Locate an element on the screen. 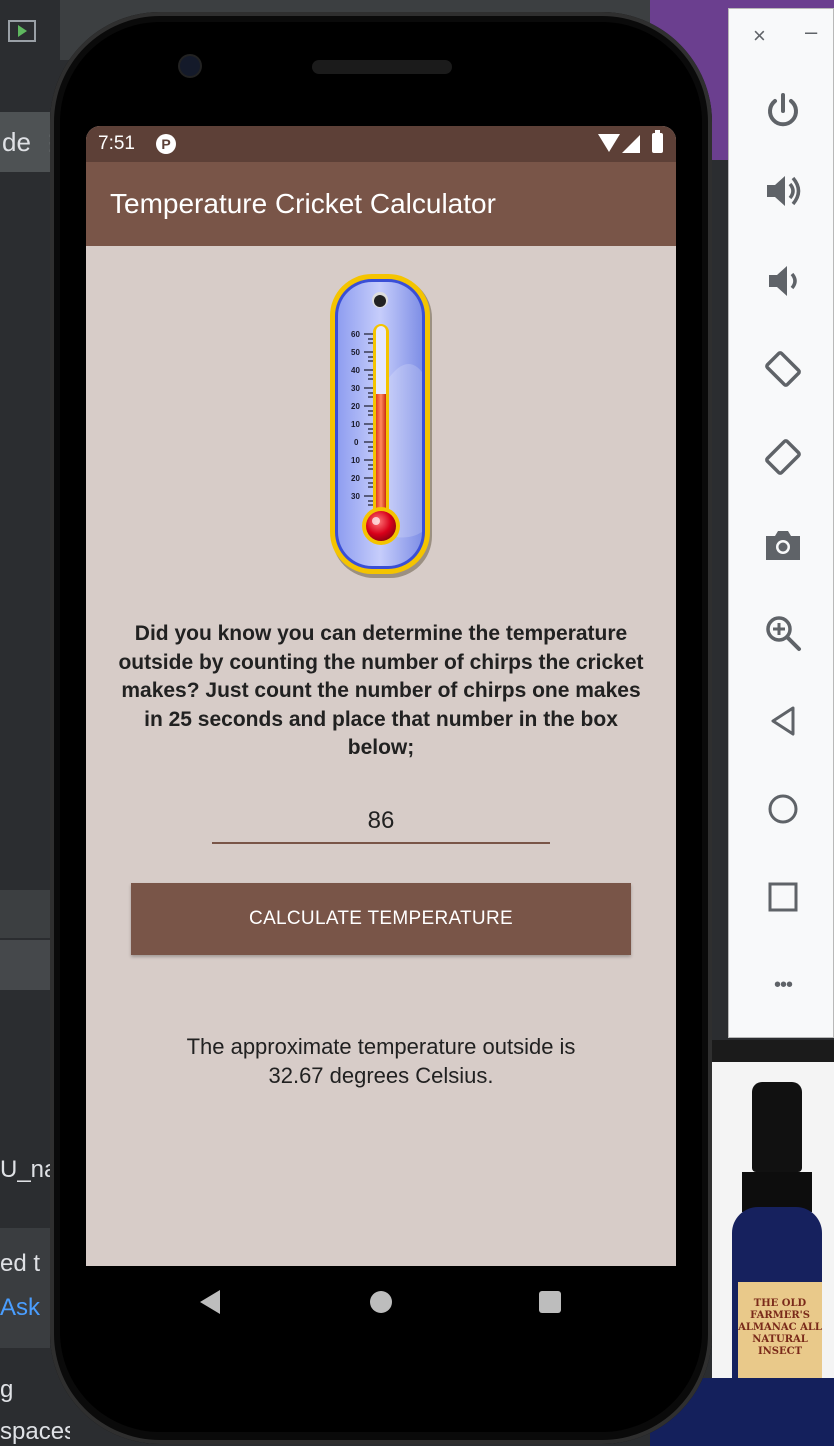  overview-icon is located at coordinates (783, 897).